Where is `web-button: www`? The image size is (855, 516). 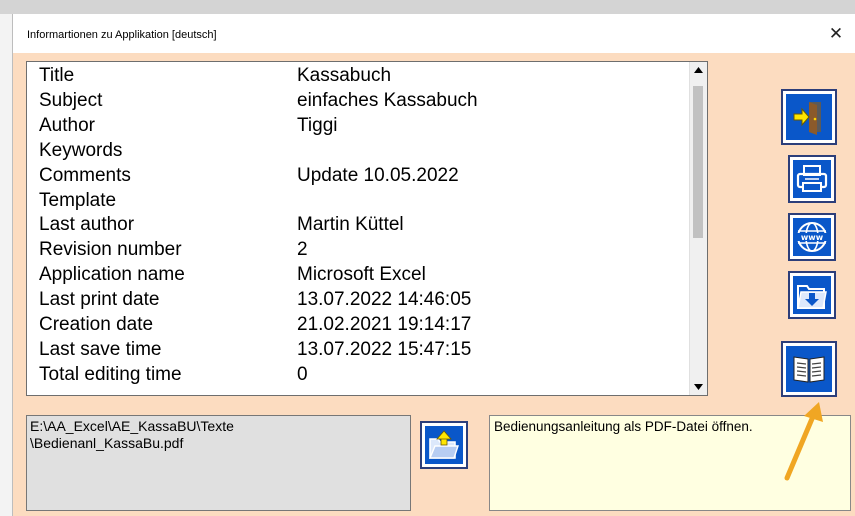
web-button: www is located at coordinates (812, 237).